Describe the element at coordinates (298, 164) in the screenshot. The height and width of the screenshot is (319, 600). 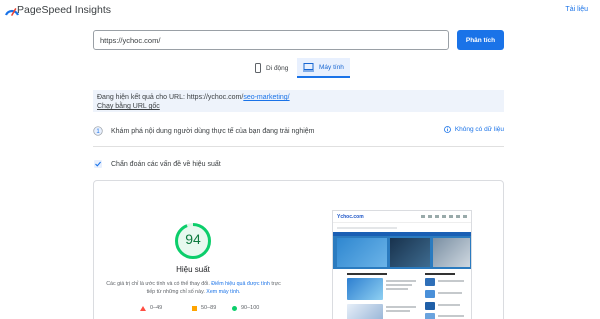
I see `diagnostics-section: Chẩn đoán các vấn đề về hiệu suất` at that location.